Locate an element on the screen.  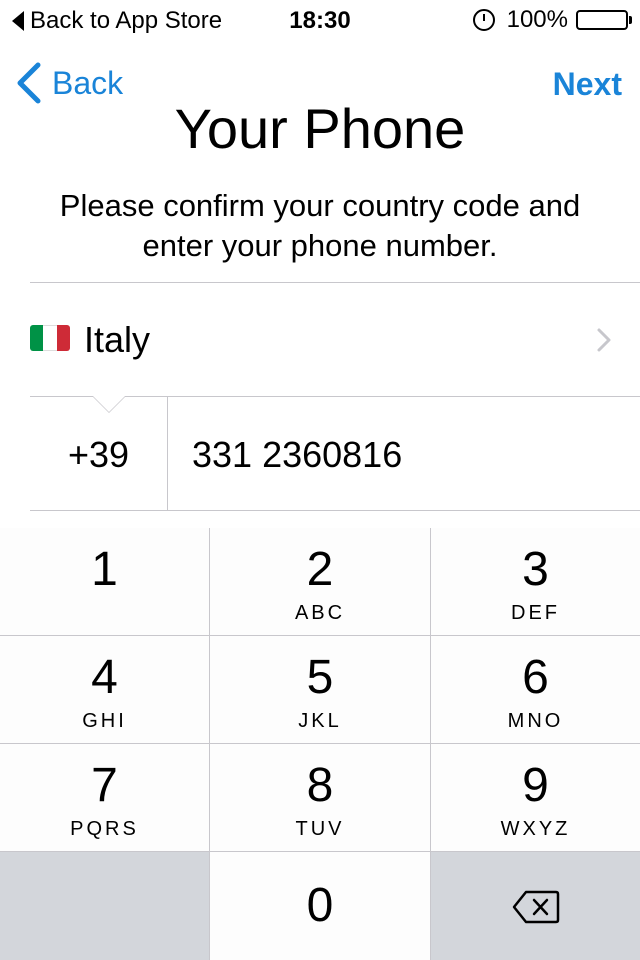
delete-button is located at coordinates (535, 906).